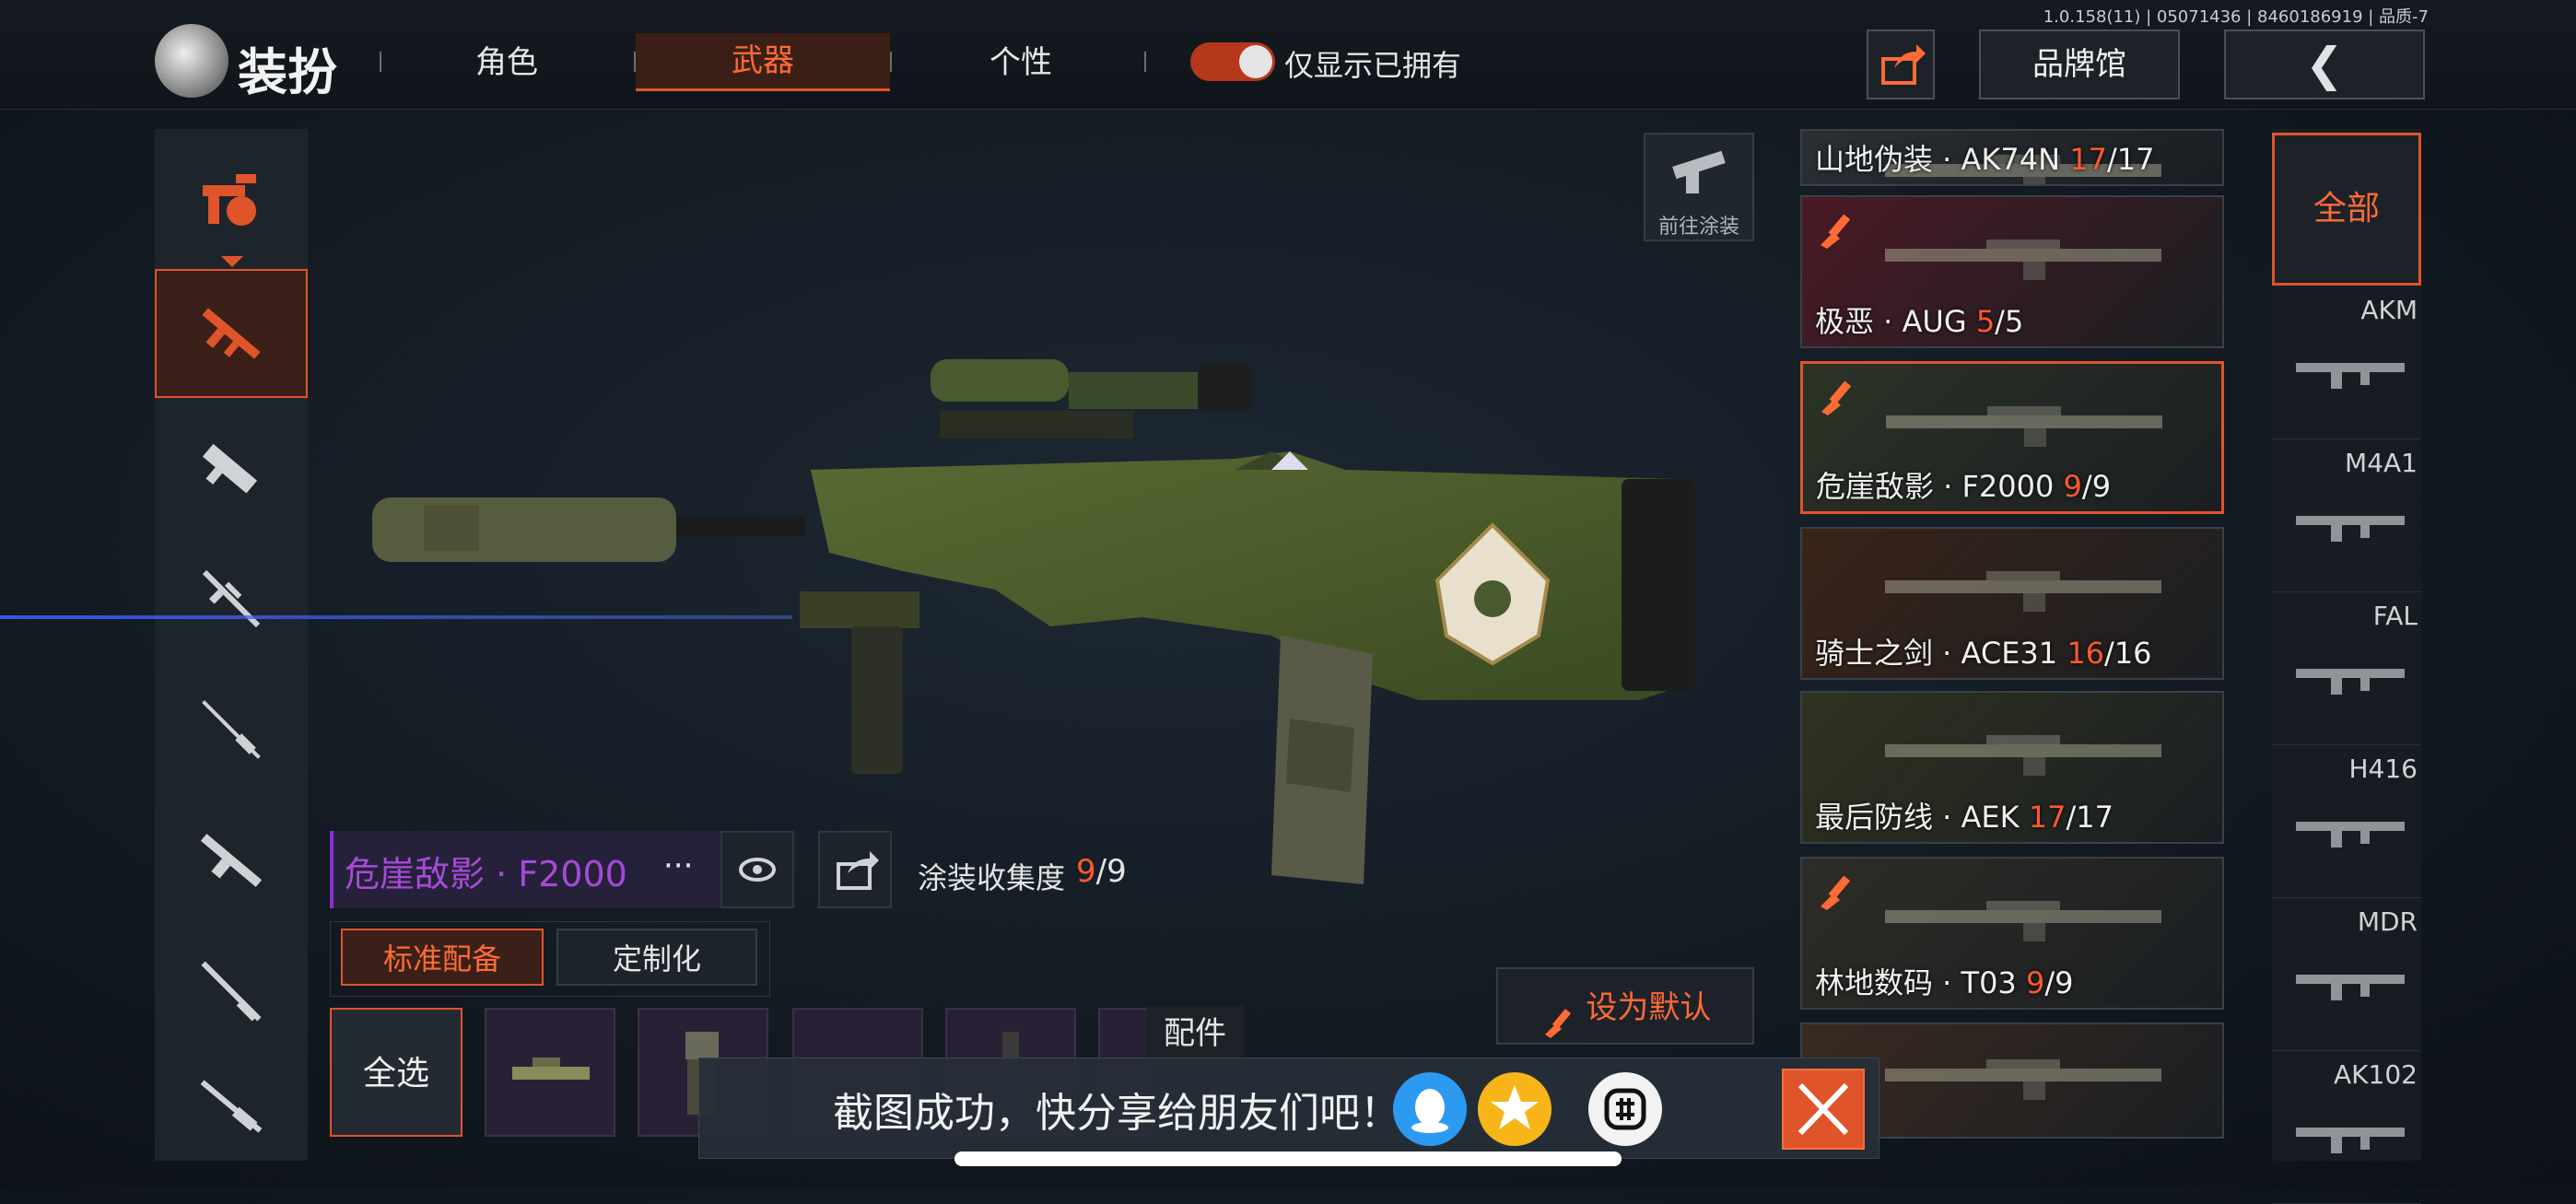 This screenshot has width=2576, height=1204. I want to click on attachments-label: 配件, so click(1195, 1034).